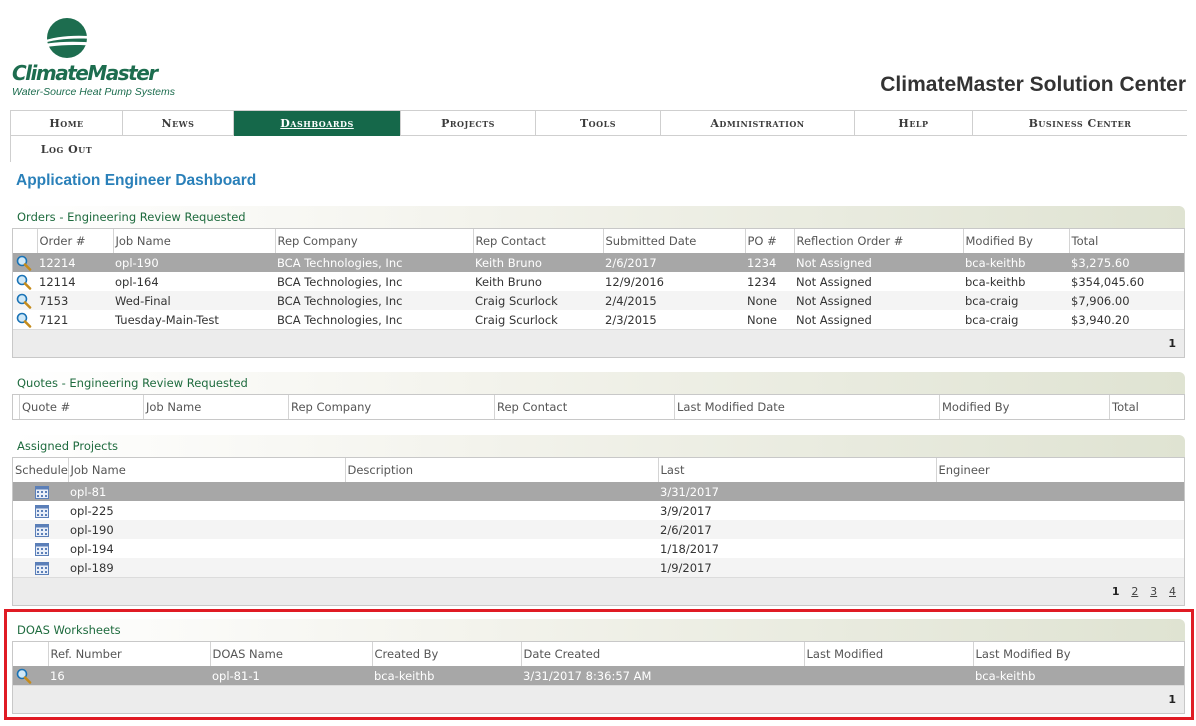  I want to click on table-row: opl-189 1/9/2017, so click(598, 567).